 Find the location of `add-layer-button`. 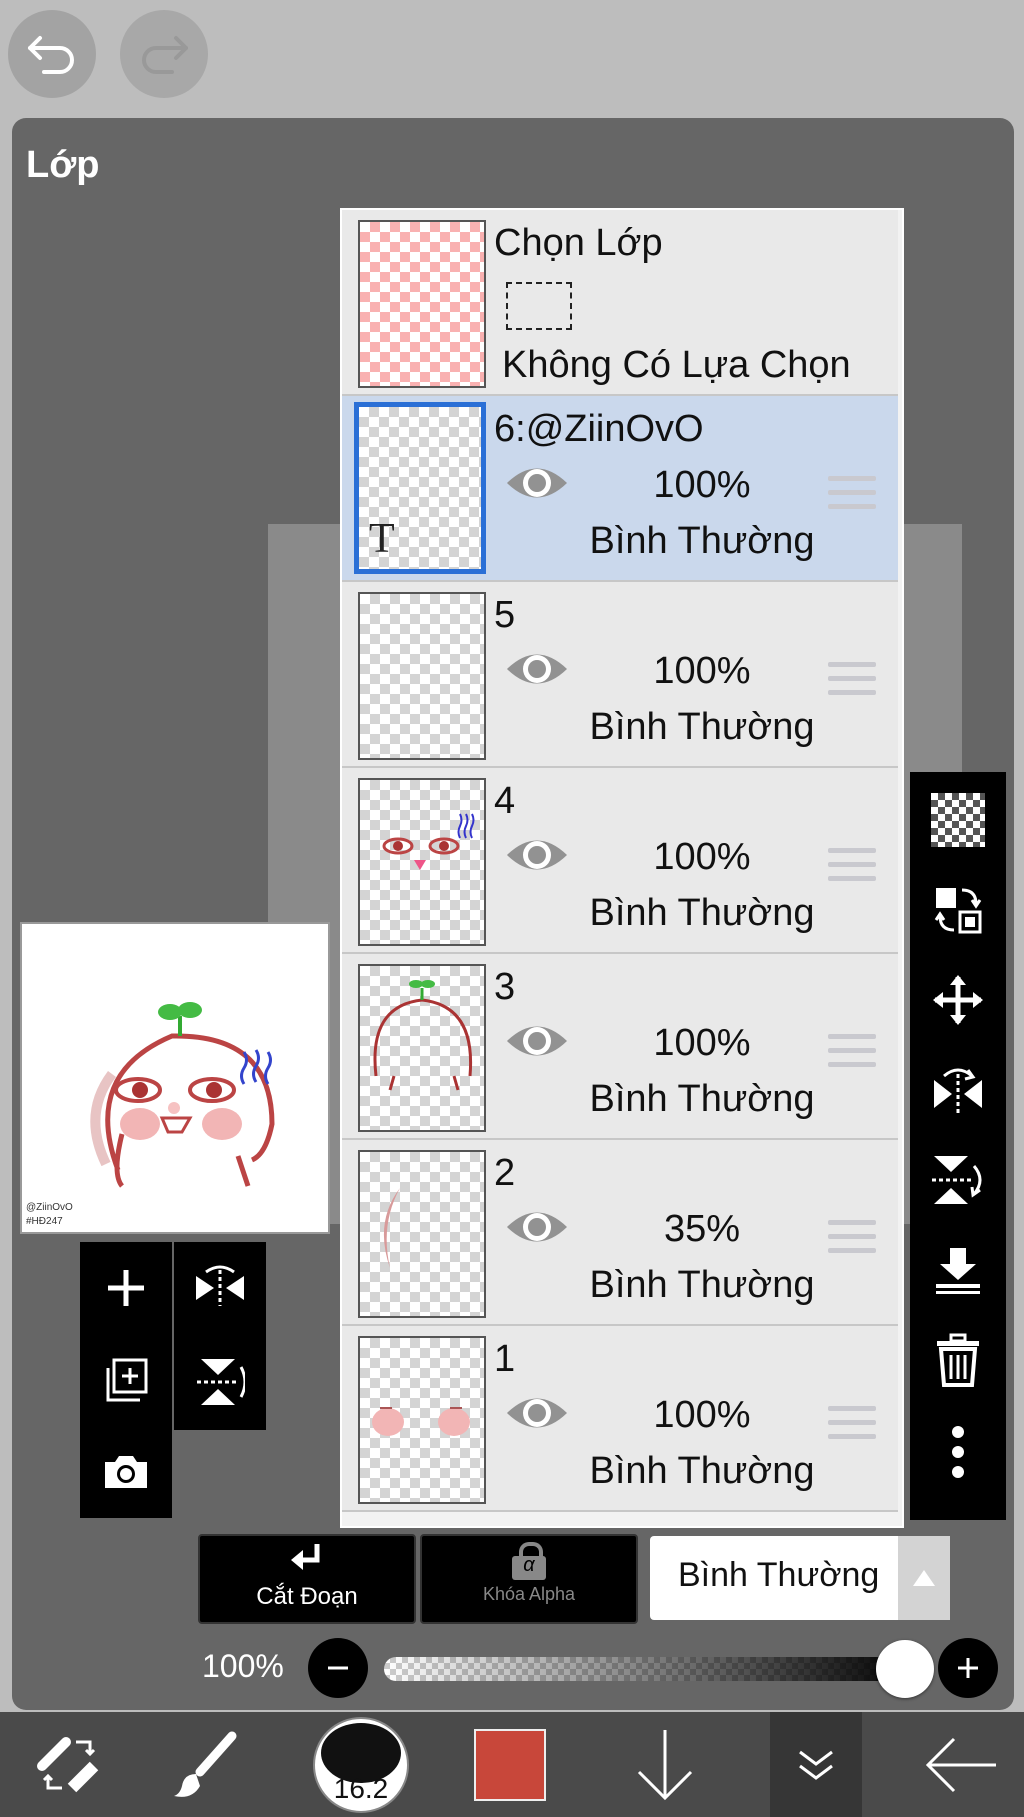

add-layer-button is located at coordinates (126, 1288).